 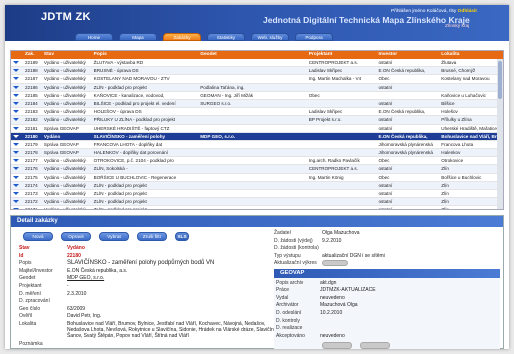 What do you see at coordinates (289, 313) in the screenshot?
I see `field-label: D. odeslání` at bounding box center [289, 313].